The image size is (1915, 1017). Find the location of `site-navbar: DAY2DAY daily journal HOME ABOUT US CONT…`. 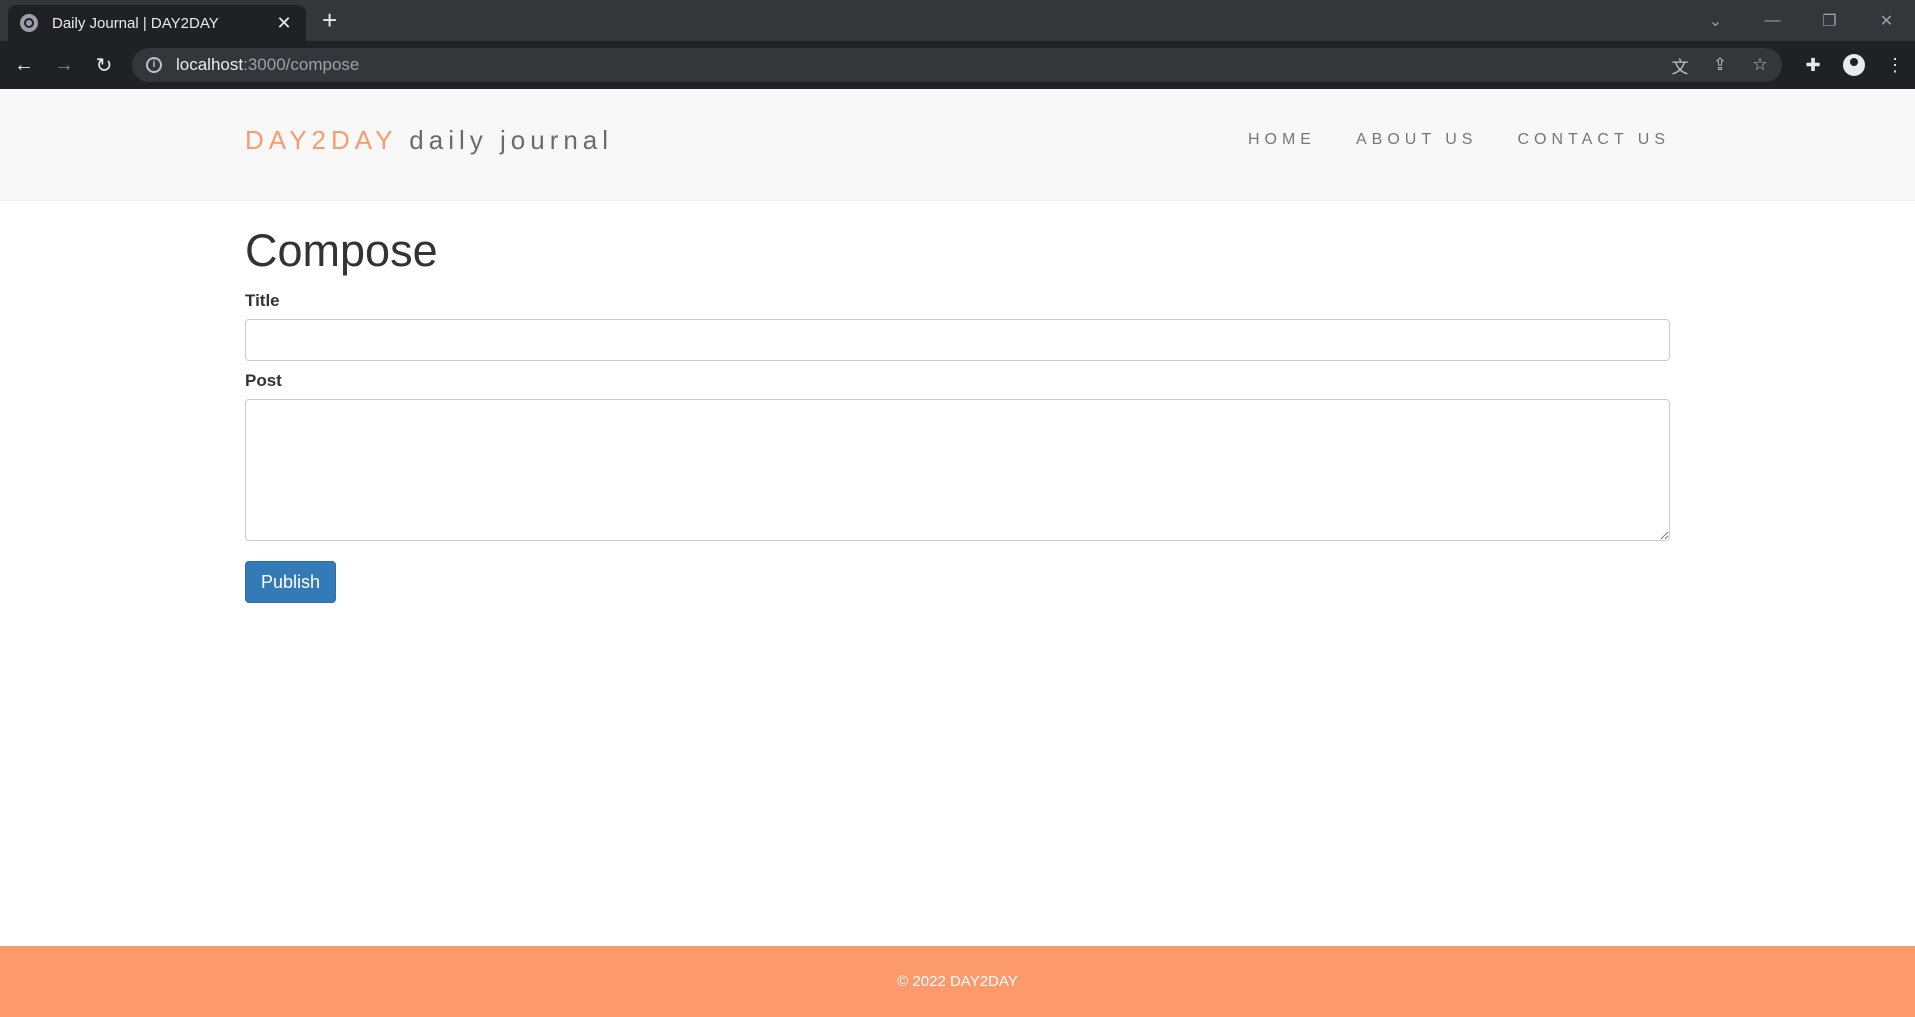

site-navbar: DAY2DAY daily journal HOME ABOUT US CONT… is located at coordinates (957, 145).